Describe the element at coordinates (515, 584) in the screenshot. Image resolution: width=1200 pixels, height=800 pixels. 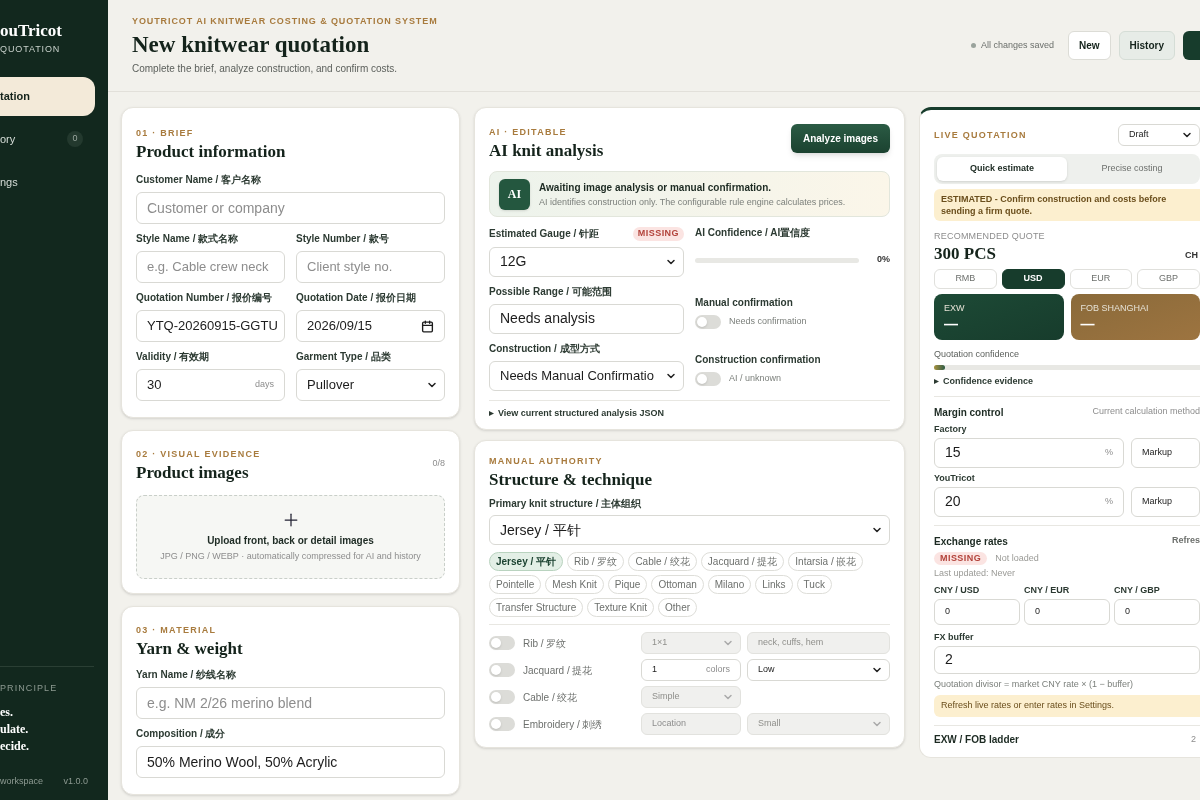
I see `structure-chip: Pointelle` at that location.